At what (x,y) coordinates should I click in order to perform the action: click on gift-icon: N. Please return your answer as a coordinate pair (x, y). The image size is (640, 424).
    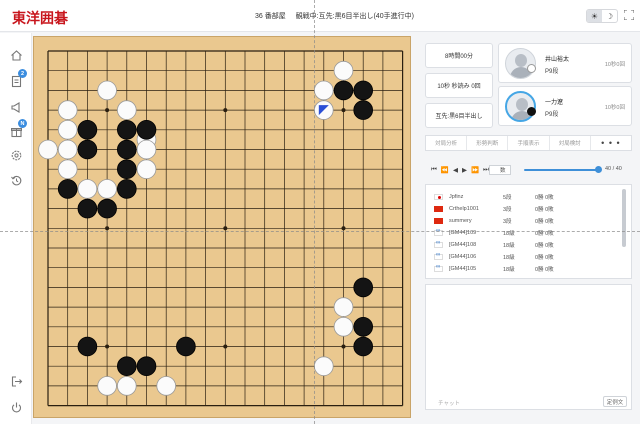
    Looking at the image, I should click on (18, 128).